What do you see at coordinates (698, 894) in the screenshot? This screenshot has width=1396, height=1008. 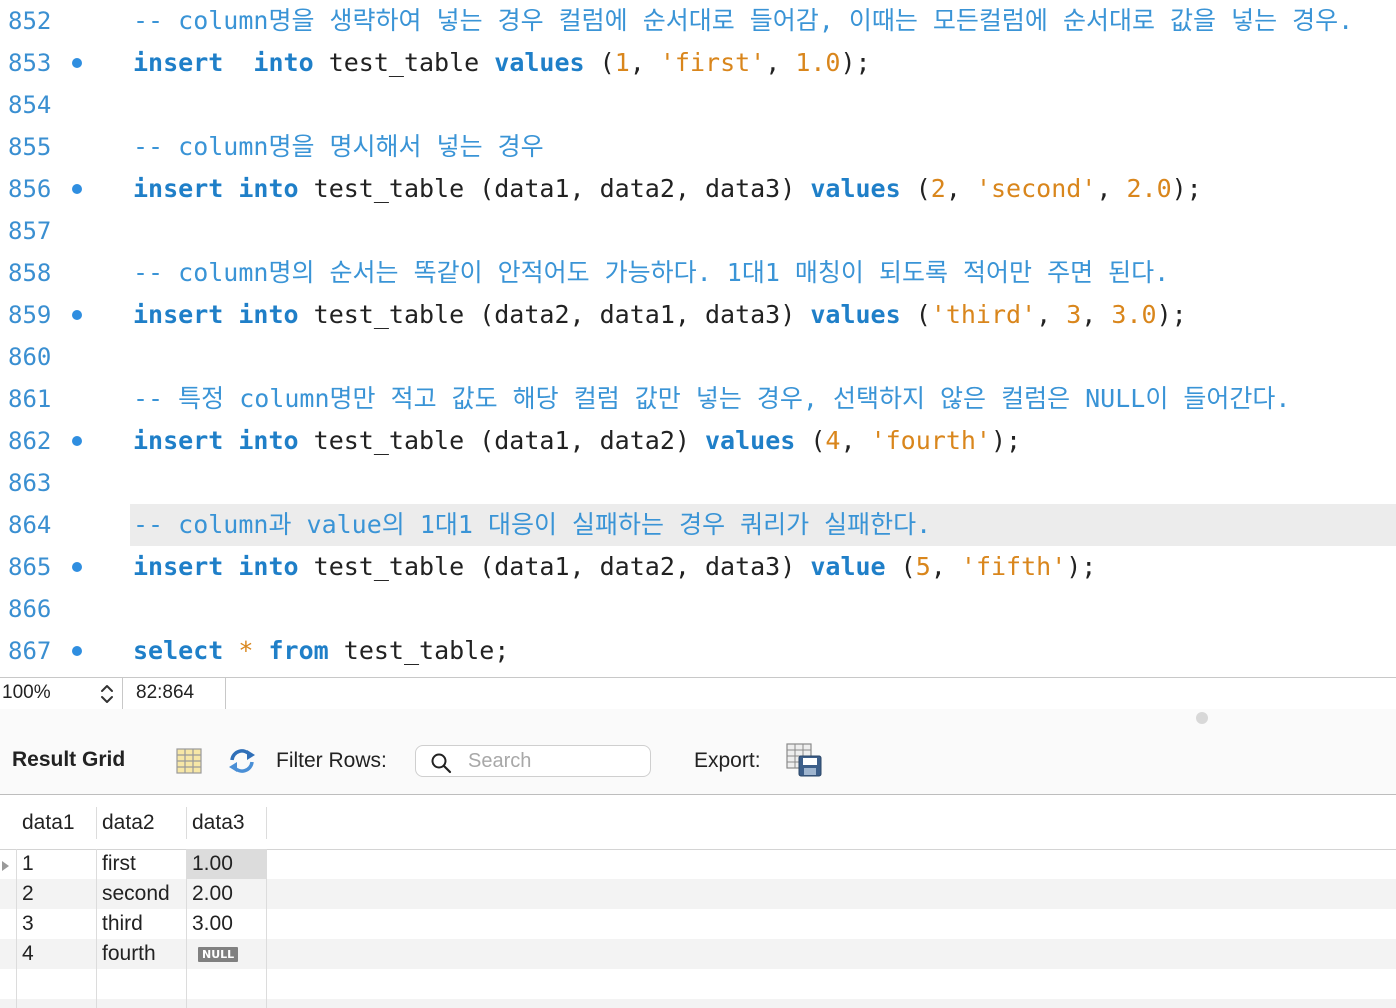 I see `table-row: 2 second 2.00` at bounding box center [698, 894].